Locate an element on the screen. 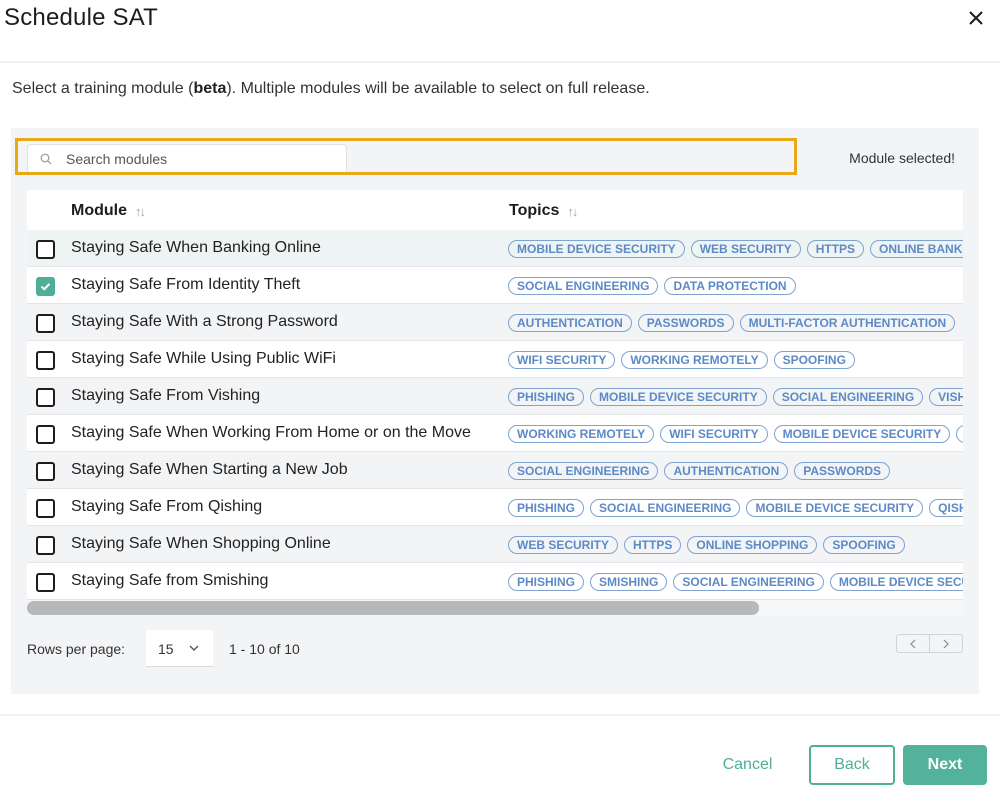 This screenshot has width=1000, height=791. rows-per-page-value: 15 is located at coordinates (166, 649).